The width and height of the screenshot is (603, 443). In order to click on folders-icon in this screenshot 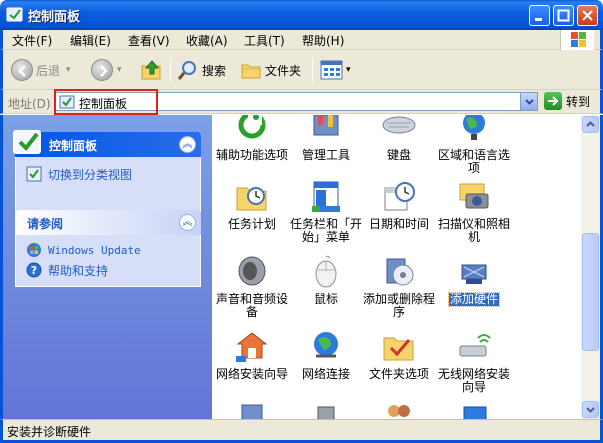, I will do `click(251, 71)`.